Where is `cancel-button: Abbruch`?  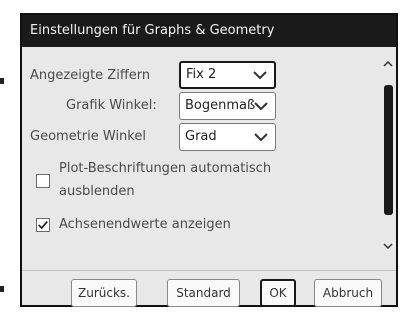
cancel-button: Abbruch is located at coordinates (348, 293).